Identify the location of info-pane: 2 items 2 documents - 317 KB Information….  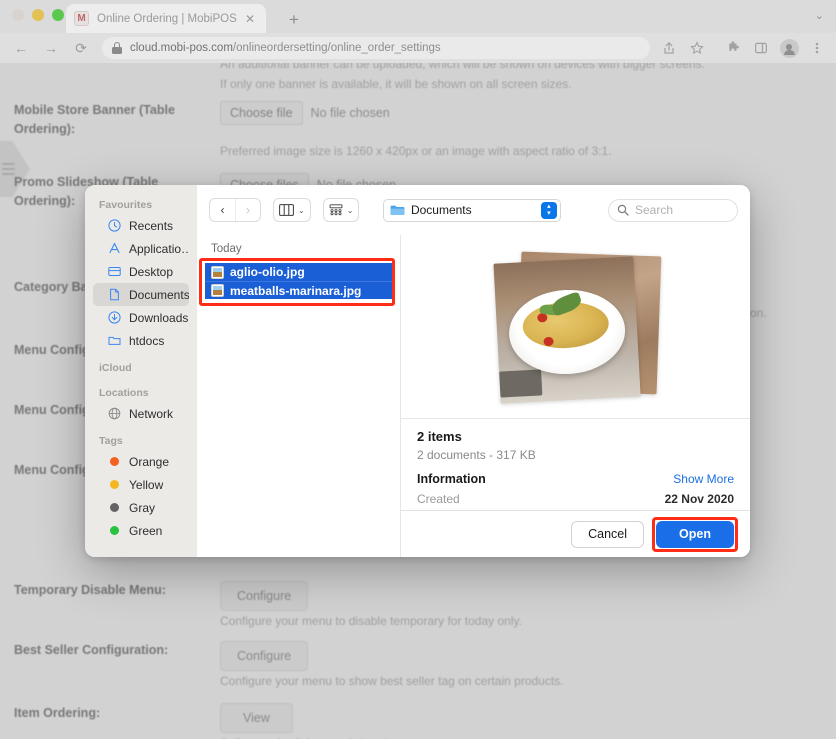
(575, 464).